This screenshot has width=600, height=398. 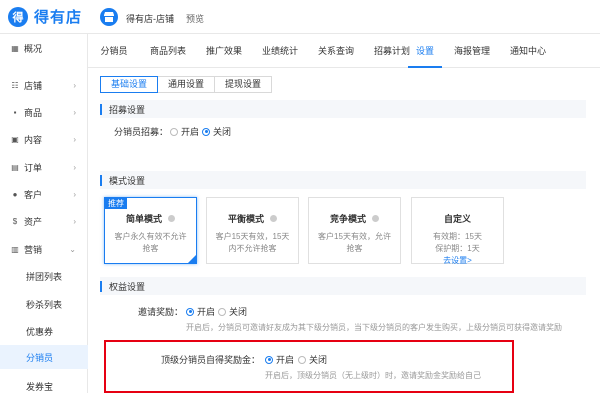 What do you see at coordinates (15, 167) in the screenshot?
I see `orders-icon: ▤` at bounding box center [15, 167].